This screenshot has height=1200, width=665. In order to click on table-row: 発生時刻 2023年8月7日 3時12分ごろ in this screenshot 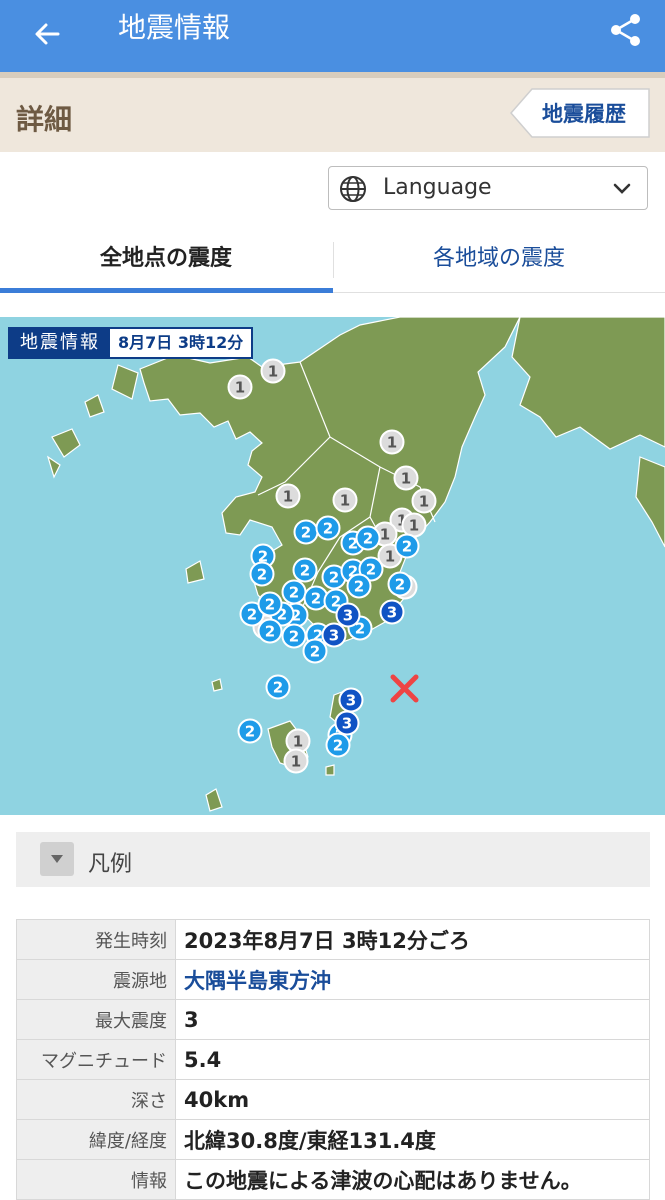, I will do `click(333, 939)`.